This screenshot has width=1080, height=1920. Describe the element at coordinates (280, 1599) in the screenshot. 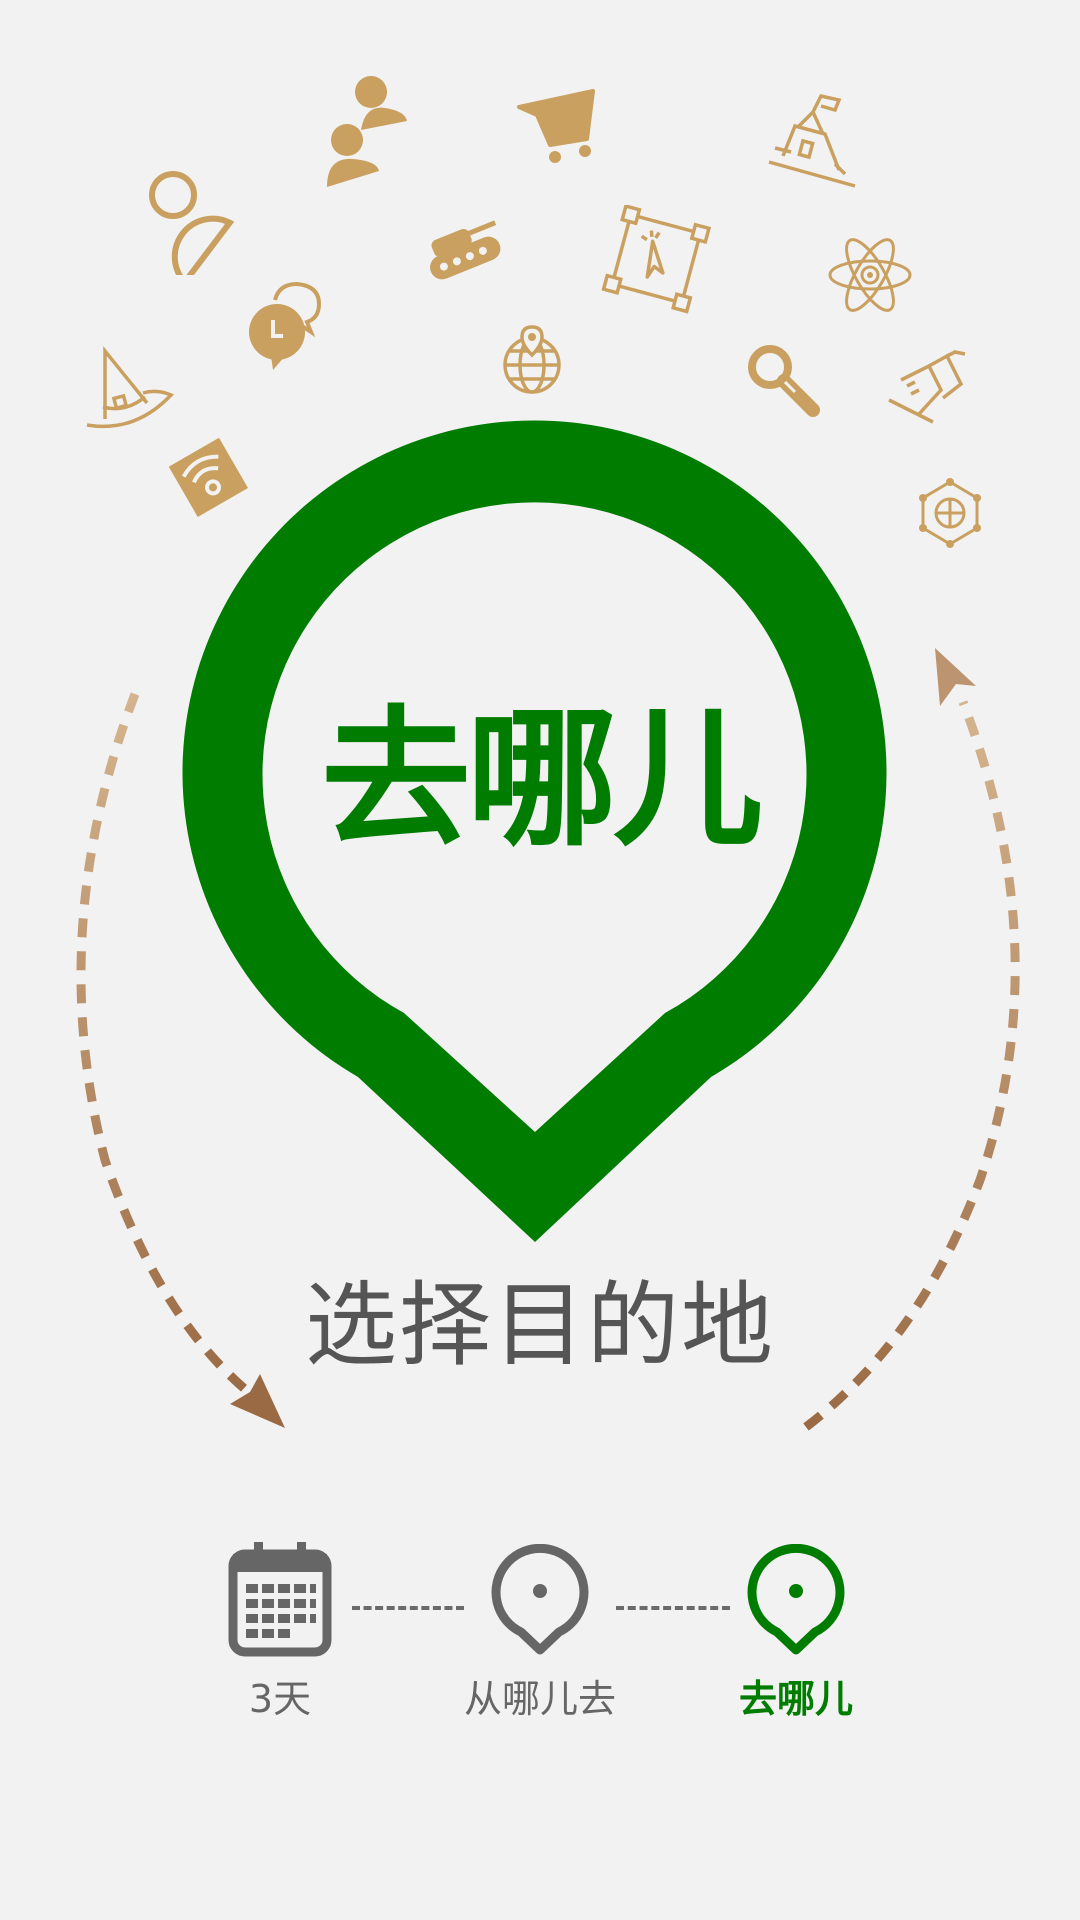

I see `calendar-icon` at that location.